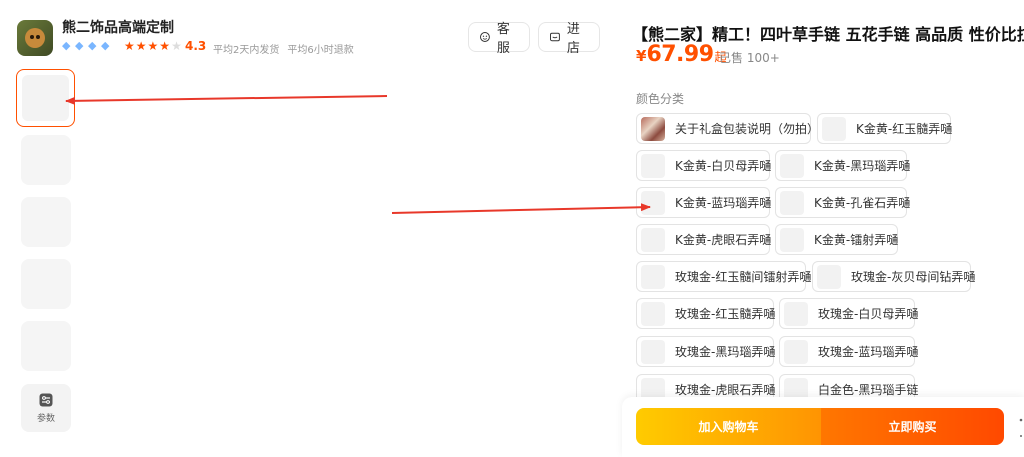 The height and width of the screenshot is (457, 1024). I want to click on color-option-label: 玫瑰金-红玉髓间镭射弄嗵, so click(743, 277).